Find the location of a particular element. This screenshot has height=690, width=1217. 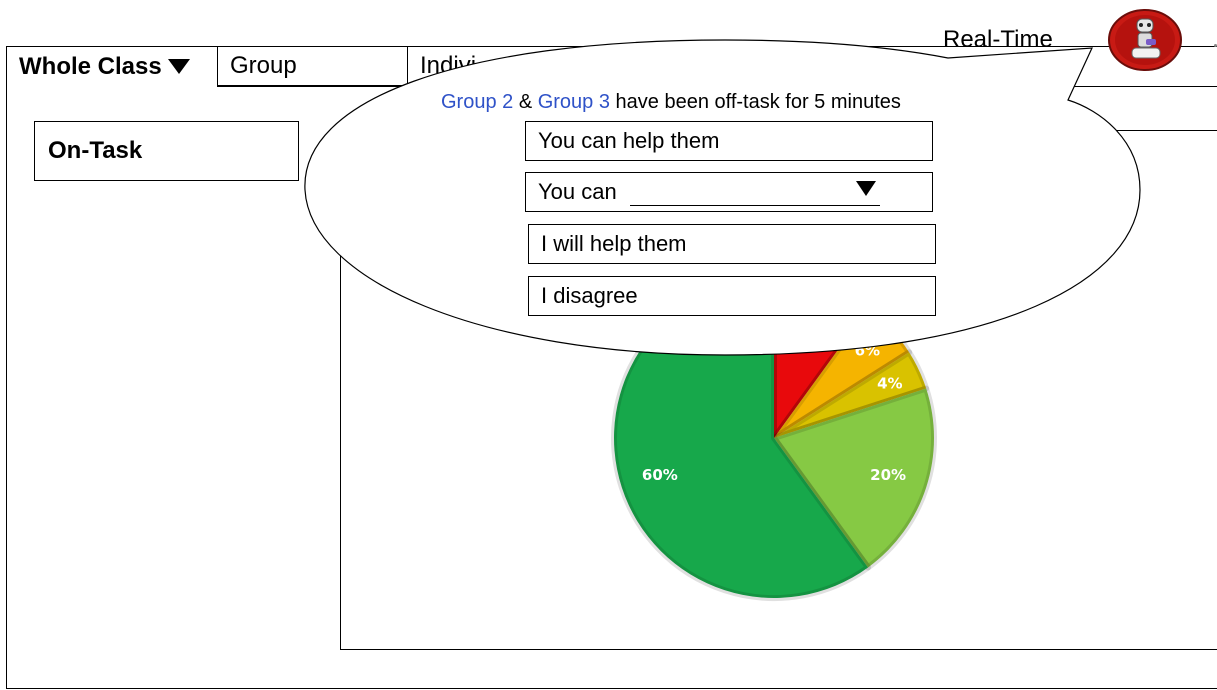

pie-data-label: 4% is located at coordinates (889, 384).